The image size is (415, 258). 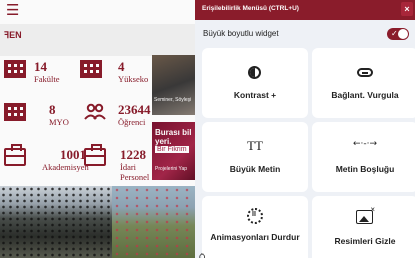 I want to click on hide-images-label: Resimleri Gizle, so click(x=365, y=241).